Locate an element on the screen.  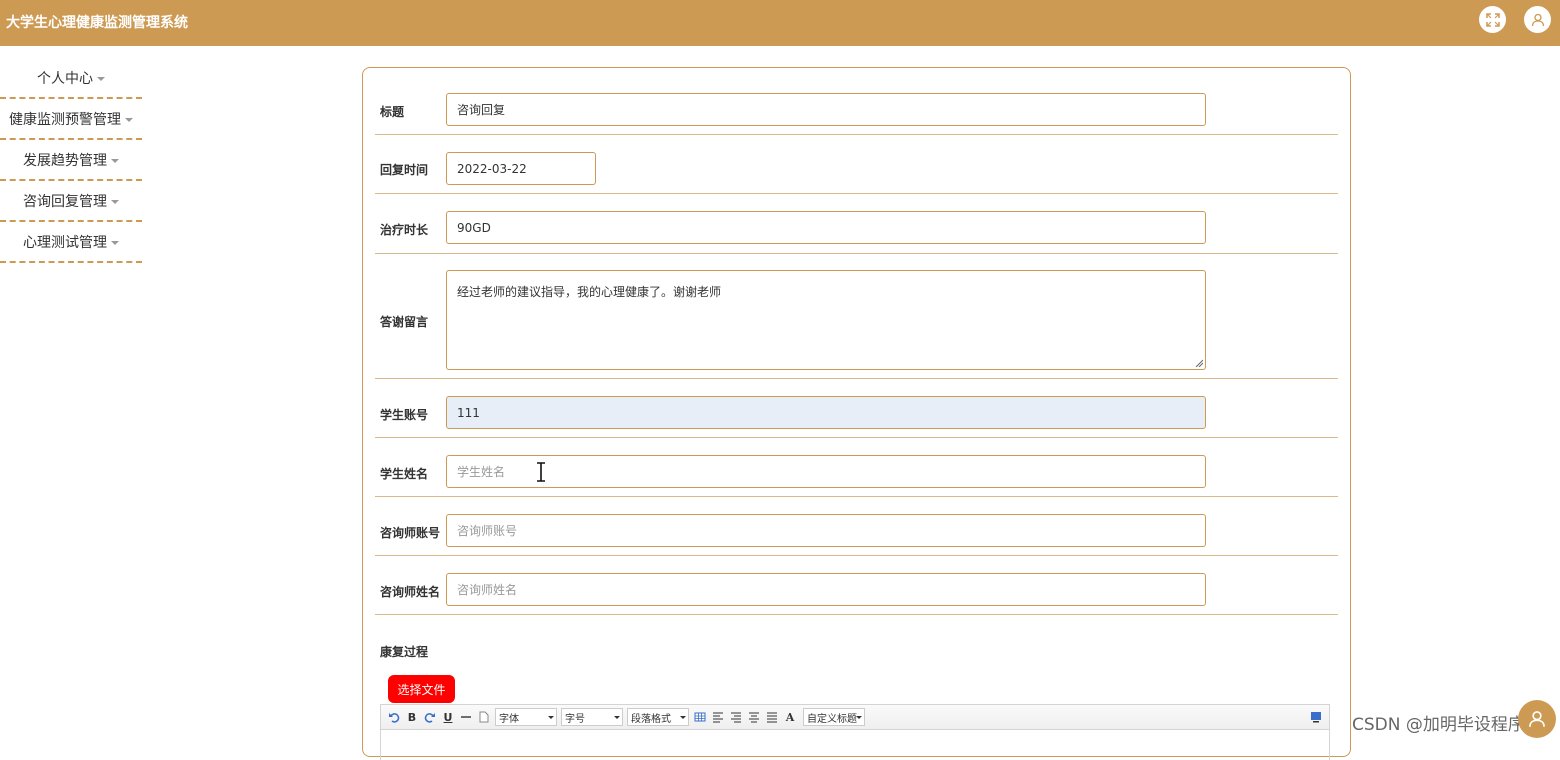
field-label: 咨询师姓名 is located at coordinates (410, 592).